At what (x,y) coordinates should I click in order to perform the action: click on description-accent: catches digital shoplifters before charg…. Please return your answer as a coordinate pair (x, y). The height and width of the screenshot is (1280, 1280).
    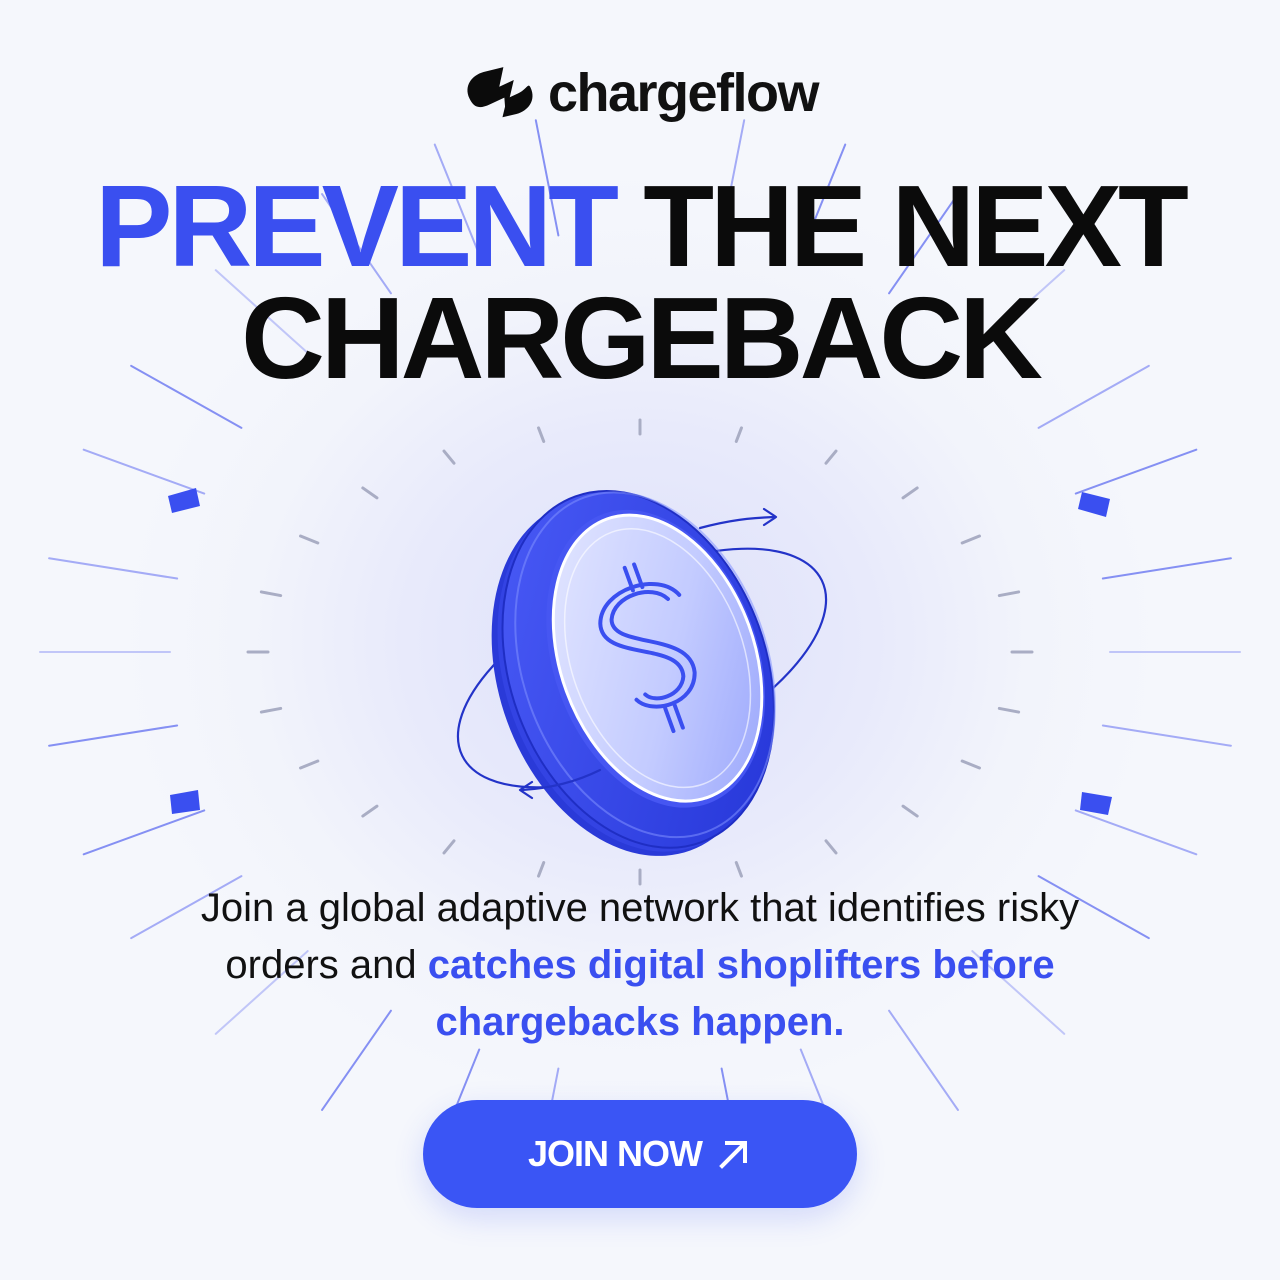
    Looking at the image, I should click on (741, 993).